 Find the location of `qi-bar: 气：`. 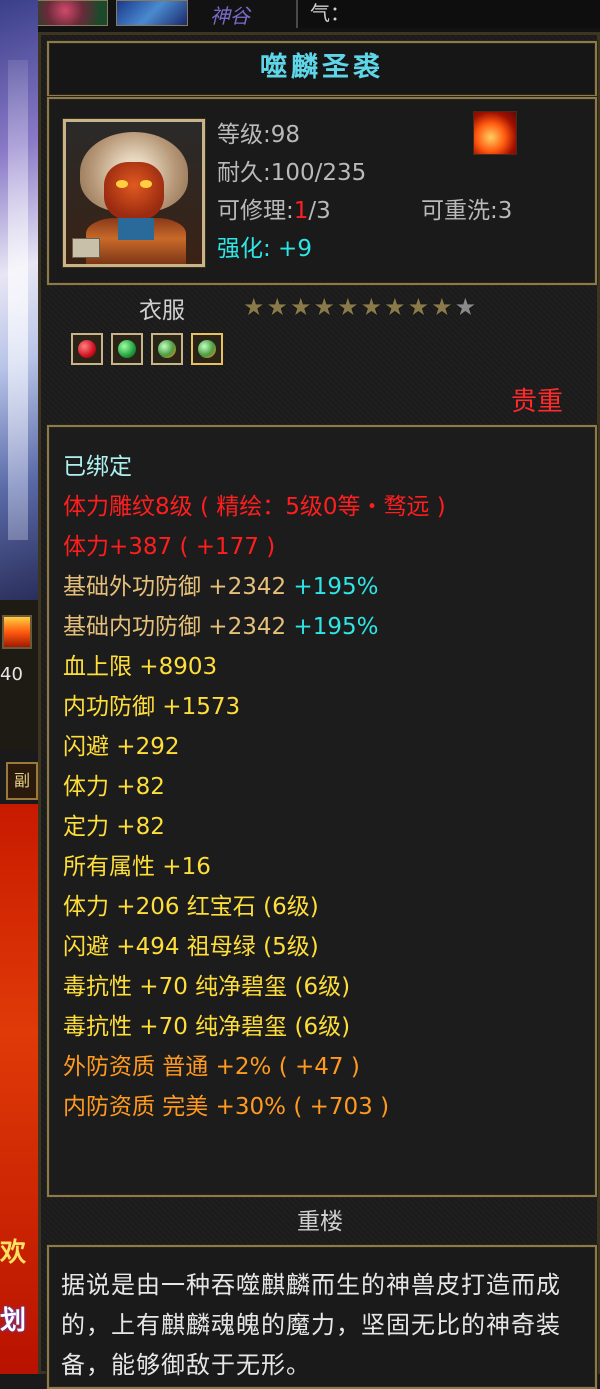

qi-bar: 气： is located at coordinates (448, 14).